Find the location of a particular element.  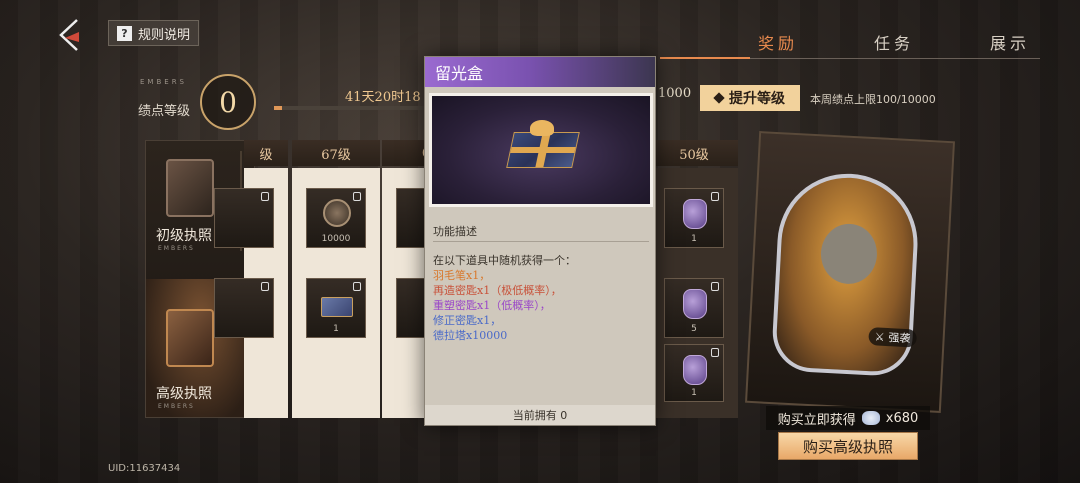

level-progress-fill is located at coordinates (278, 108).